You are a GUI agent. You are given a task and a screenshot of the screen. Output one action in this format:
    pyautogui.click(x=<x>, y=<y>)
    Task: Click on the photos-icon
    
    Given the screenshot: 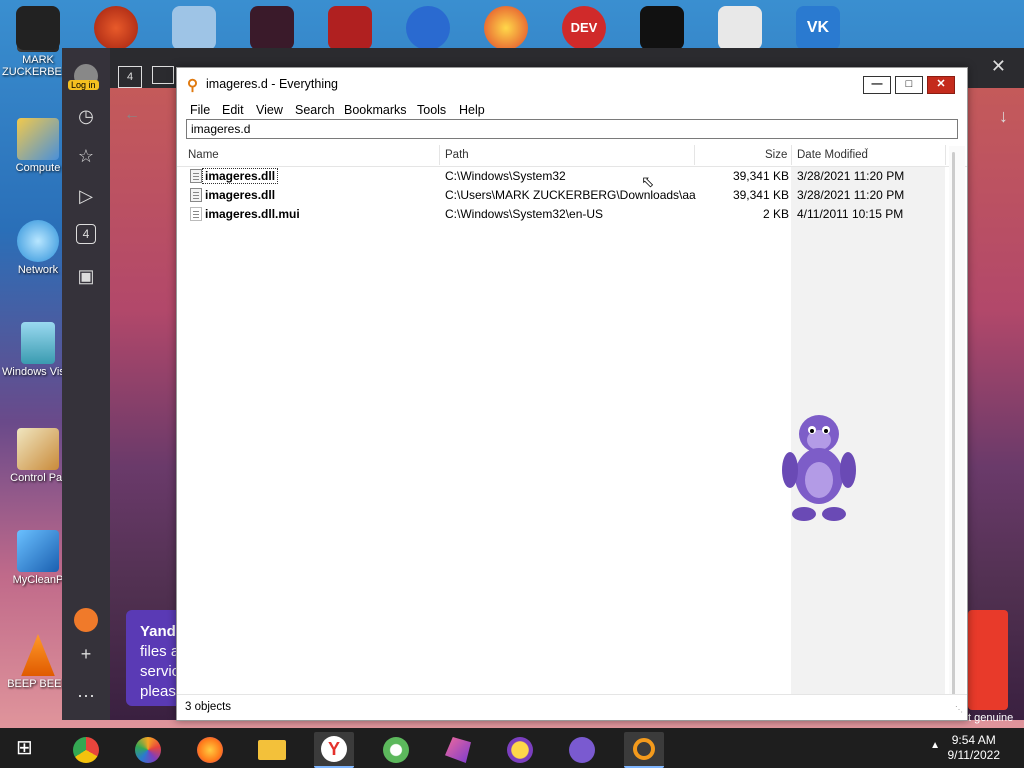 What is the action you would take?
    pyautogui.click(x=148, y=750)
    